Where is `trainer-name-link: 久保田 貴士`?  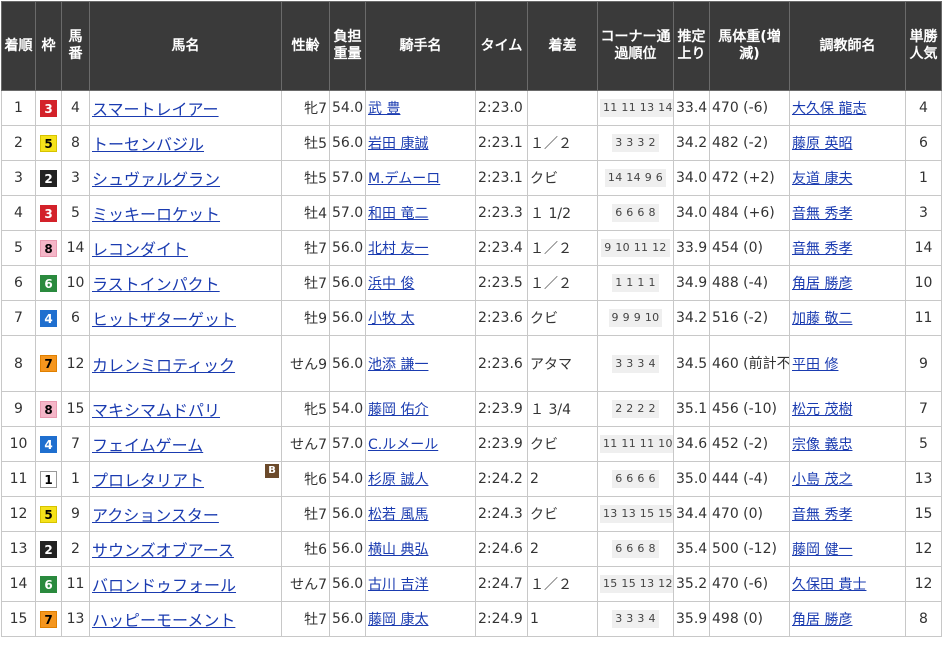 trainer-name-link: 久保田 貴士 is located at coordinates (829, 585).